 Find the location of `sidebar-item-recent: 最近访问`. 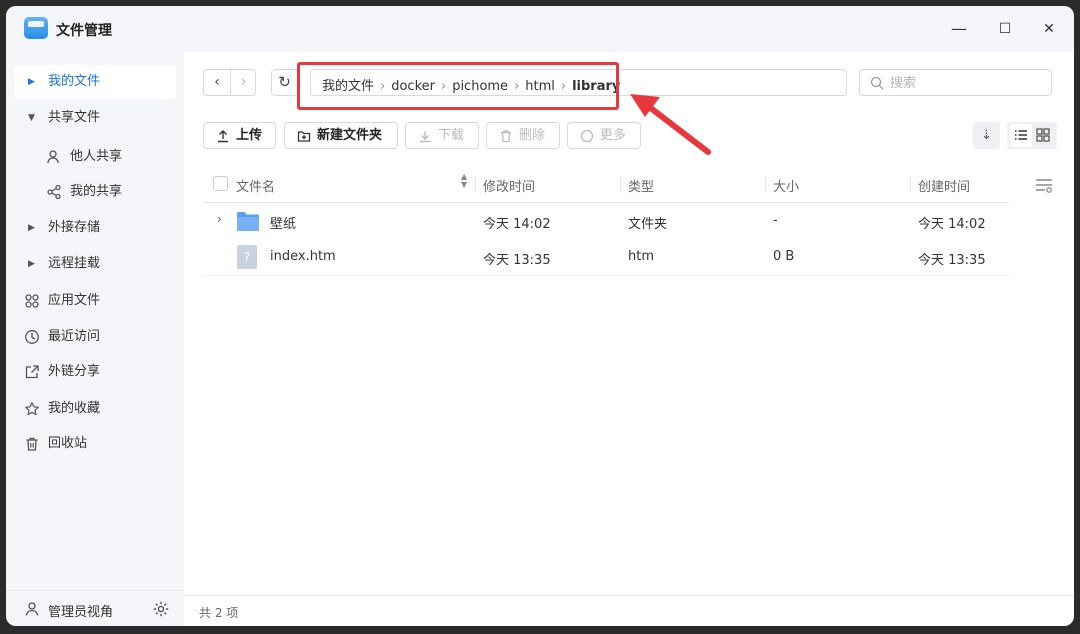

sidebar-item-recent: 最近访问 is located at coordinates (95, 337).